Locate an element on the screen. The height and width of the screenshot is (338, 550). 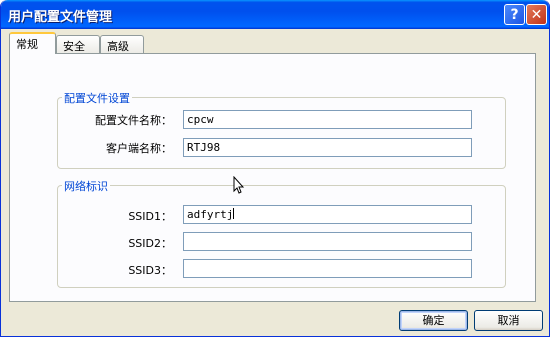
help-icon: ? is located at coordinates (514, 15).